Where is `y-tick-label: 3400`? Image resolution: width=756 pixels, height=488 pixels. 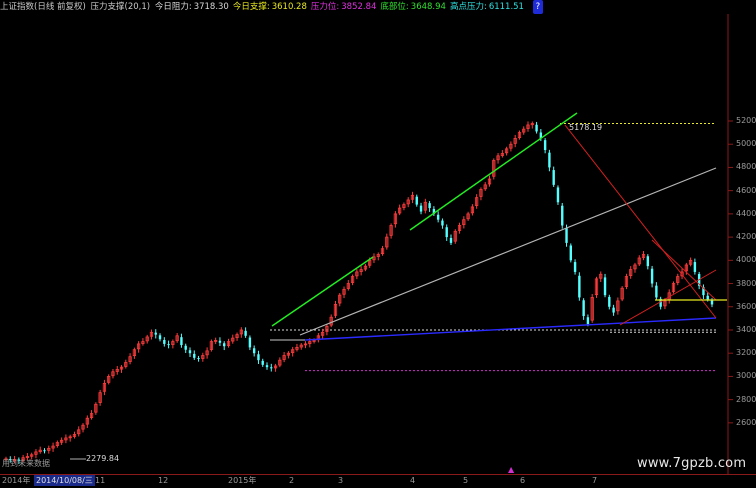
y-tick-label: 3400 is located at coordinates (746, 329).